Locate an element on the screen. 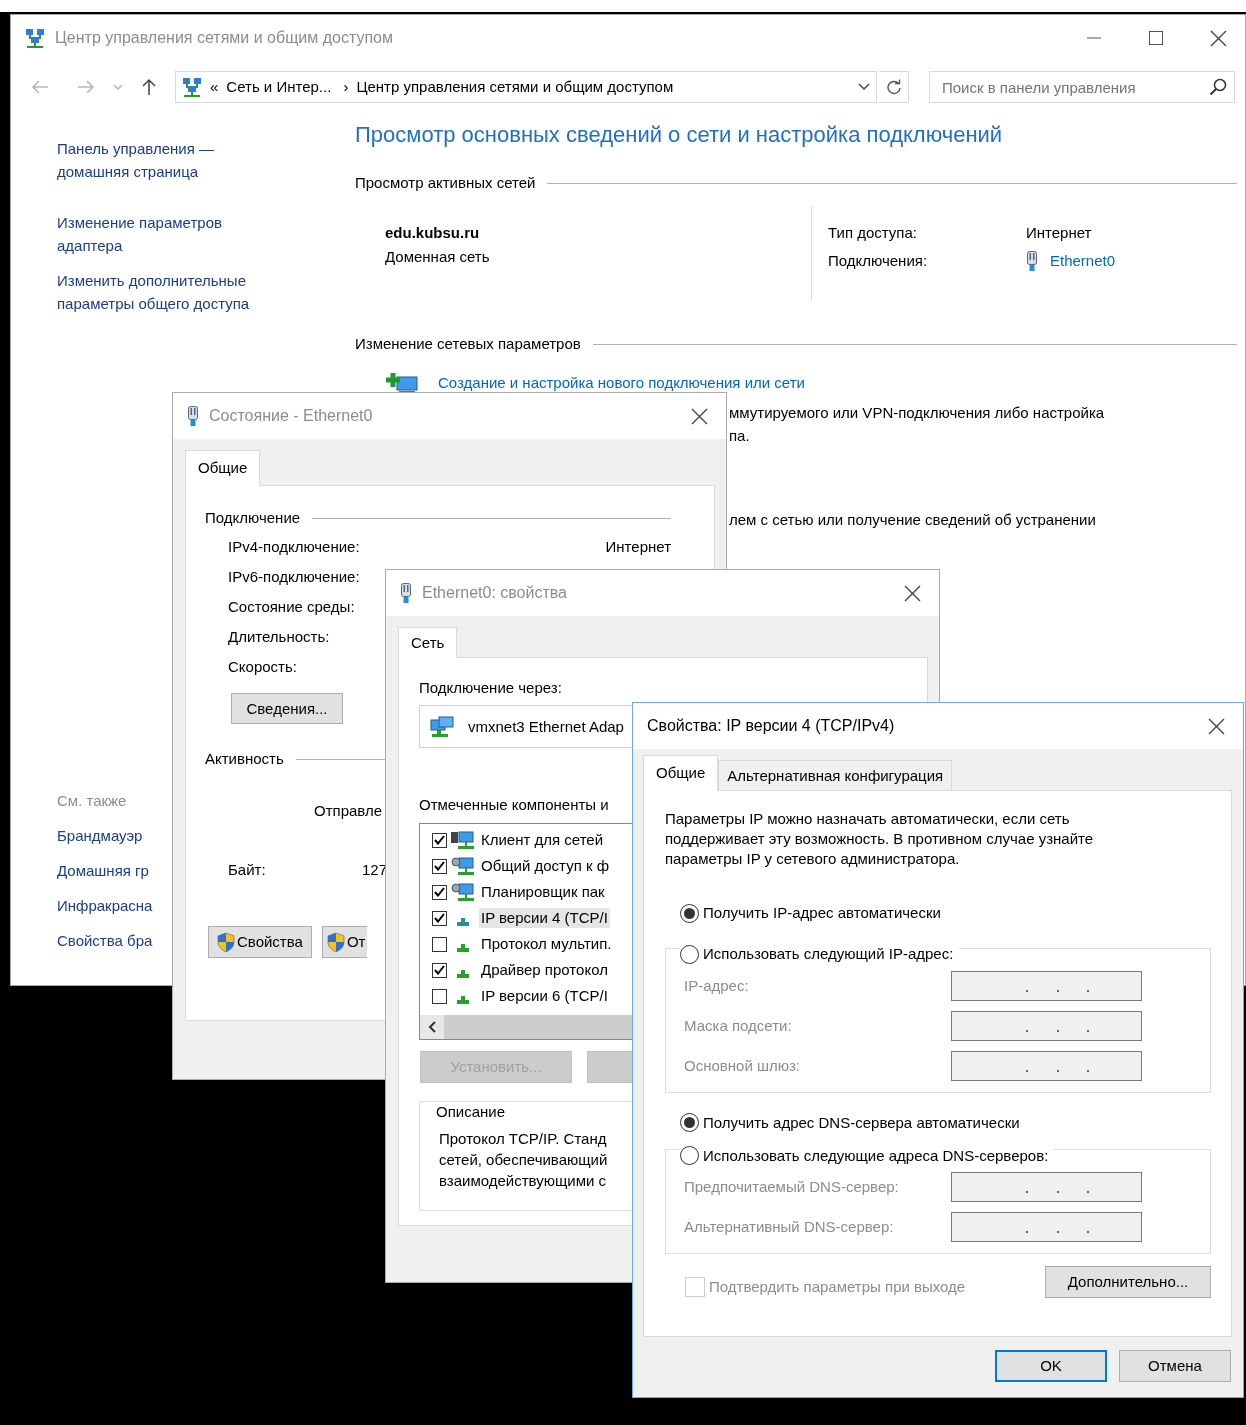  see-also-link: Домашняя гр is located at coordinates (103, 871).